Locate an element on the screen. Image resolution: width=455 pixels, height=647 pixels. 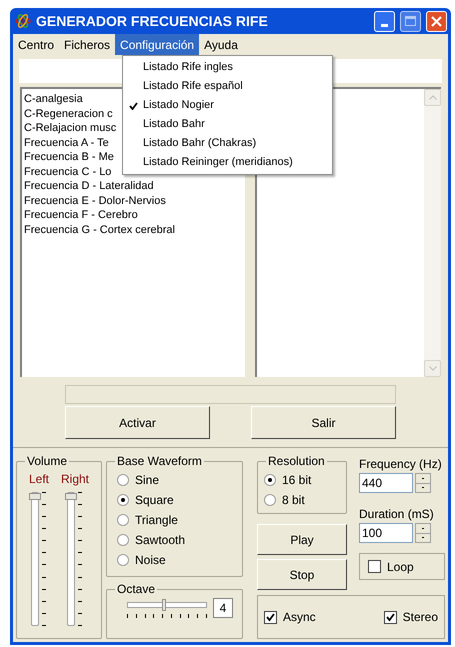
channel-label: Right is located at coordinates (74, 479).